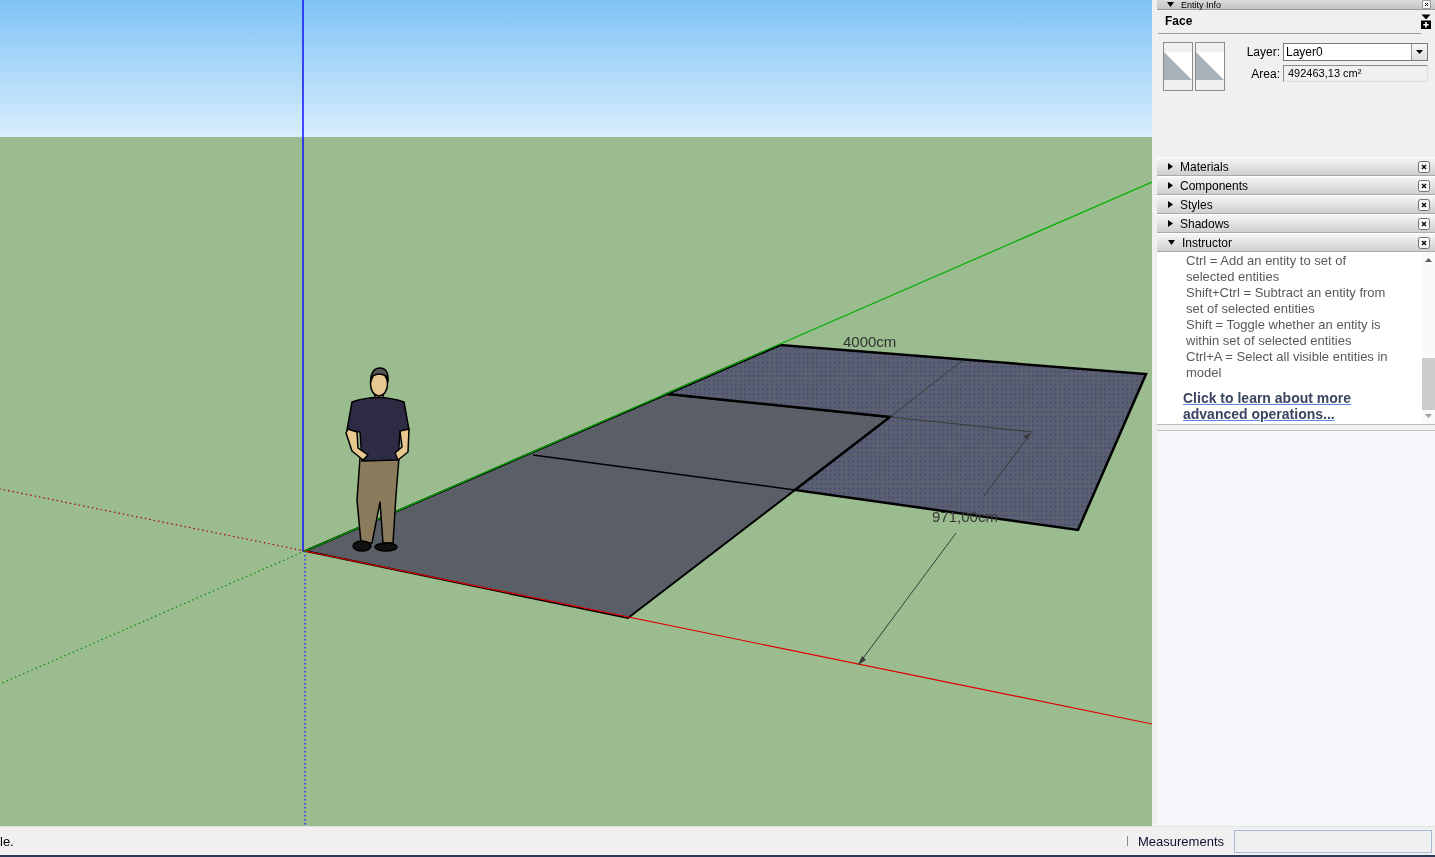 This screenshot has width=1435, height=857. I want to click on tray-header: Entity Info, so click(1296, 5).